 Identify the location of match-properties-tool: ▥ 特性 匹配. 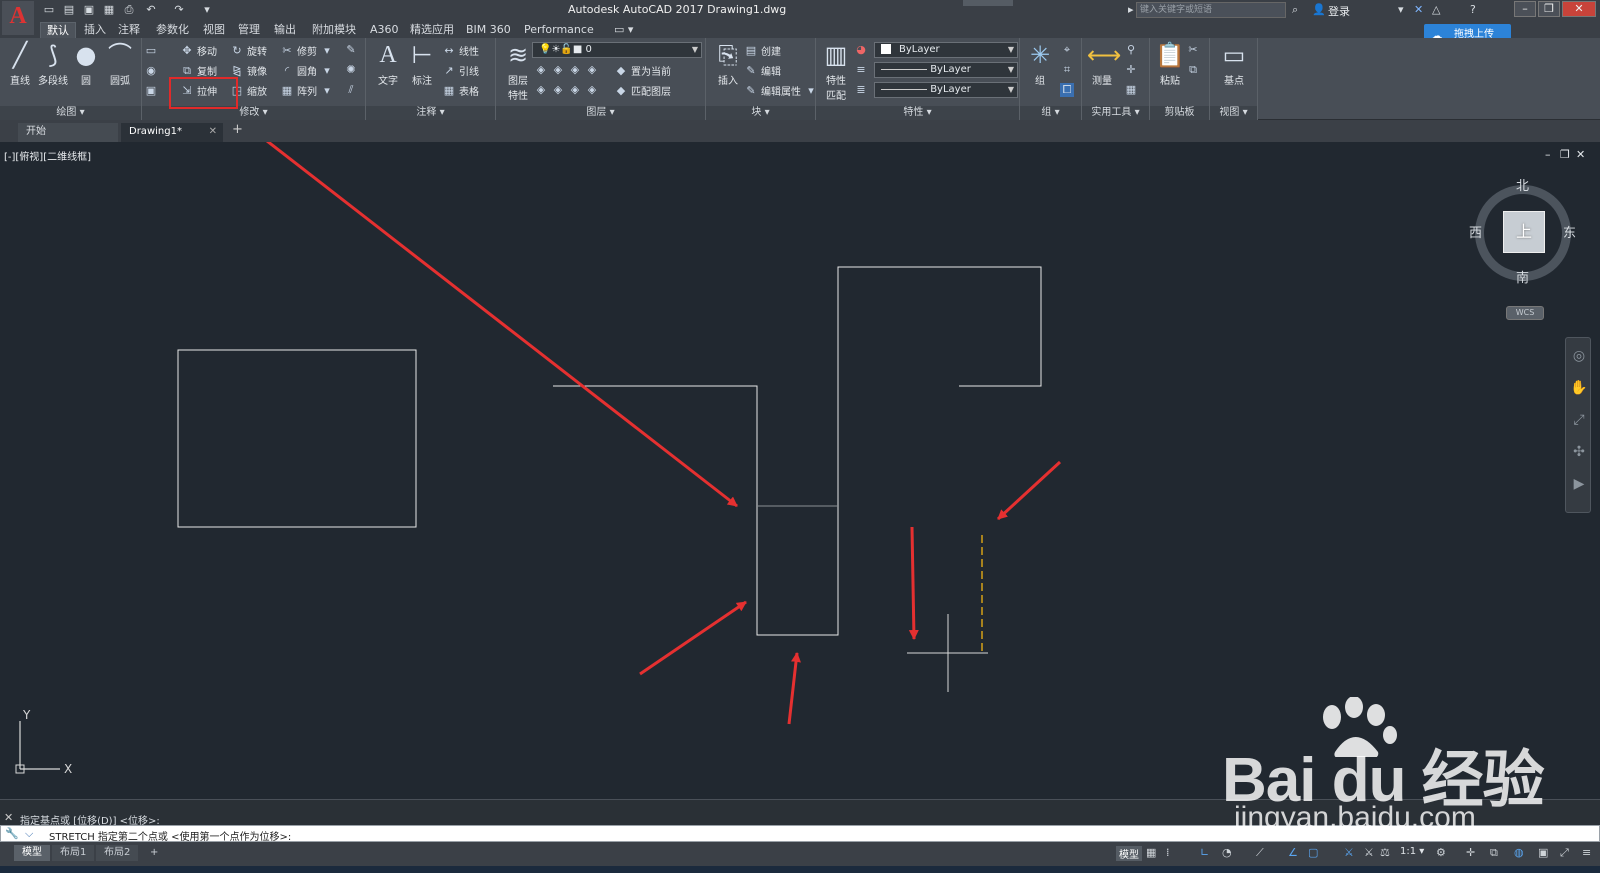
(836, 71).